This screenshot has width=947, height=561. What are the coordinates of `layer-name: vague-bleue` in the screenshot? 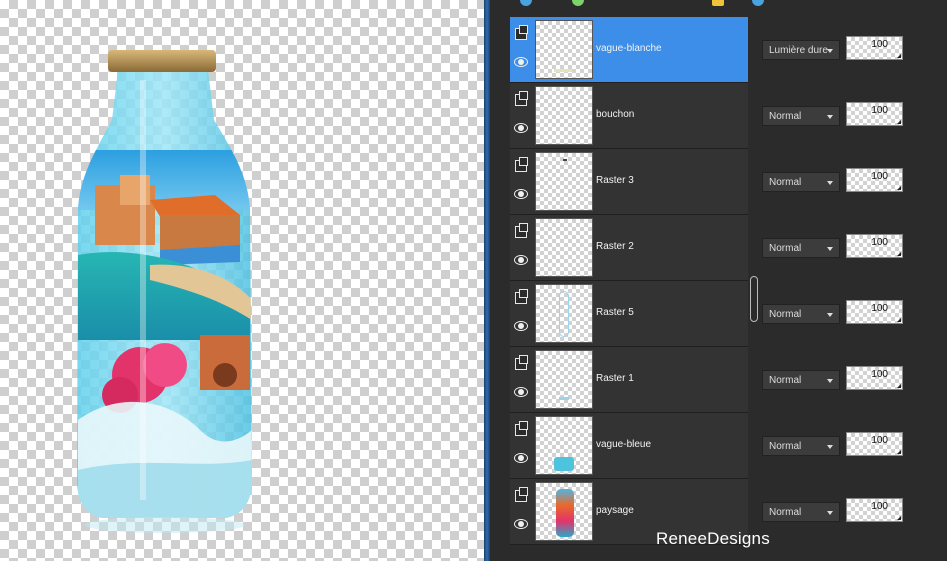 It's located at (623, 444).